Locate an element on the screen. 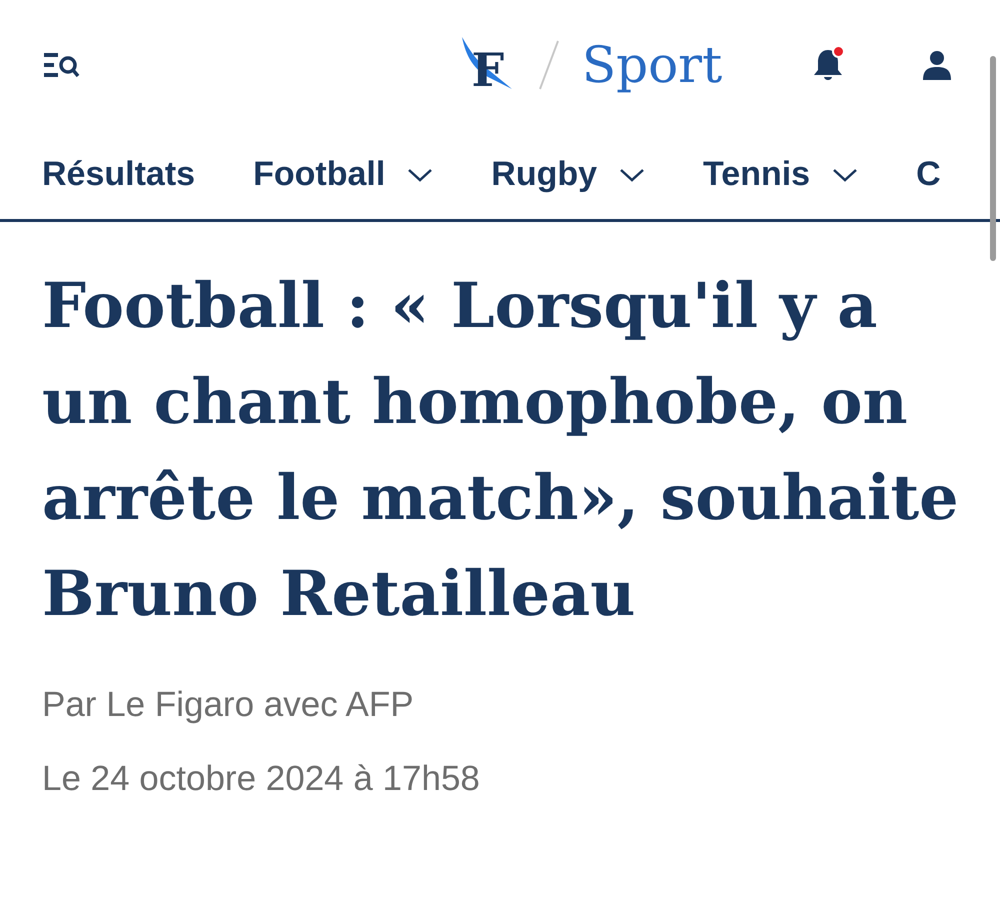  slash-divider is located at coordinates (549, 65).